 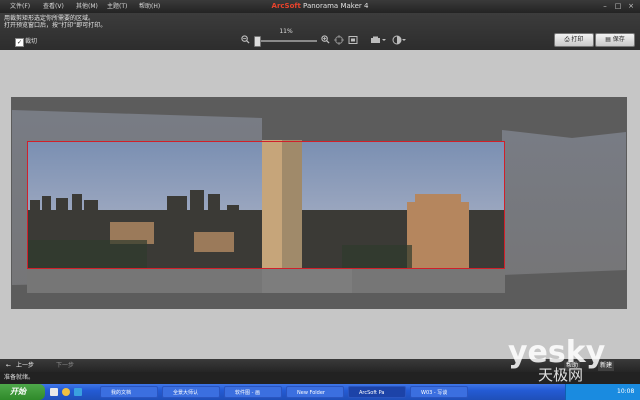 What do you see at coordinates (618, 39) in the screenshot?
I see `save-button-label: 保存` at bounding box center [618, 39].